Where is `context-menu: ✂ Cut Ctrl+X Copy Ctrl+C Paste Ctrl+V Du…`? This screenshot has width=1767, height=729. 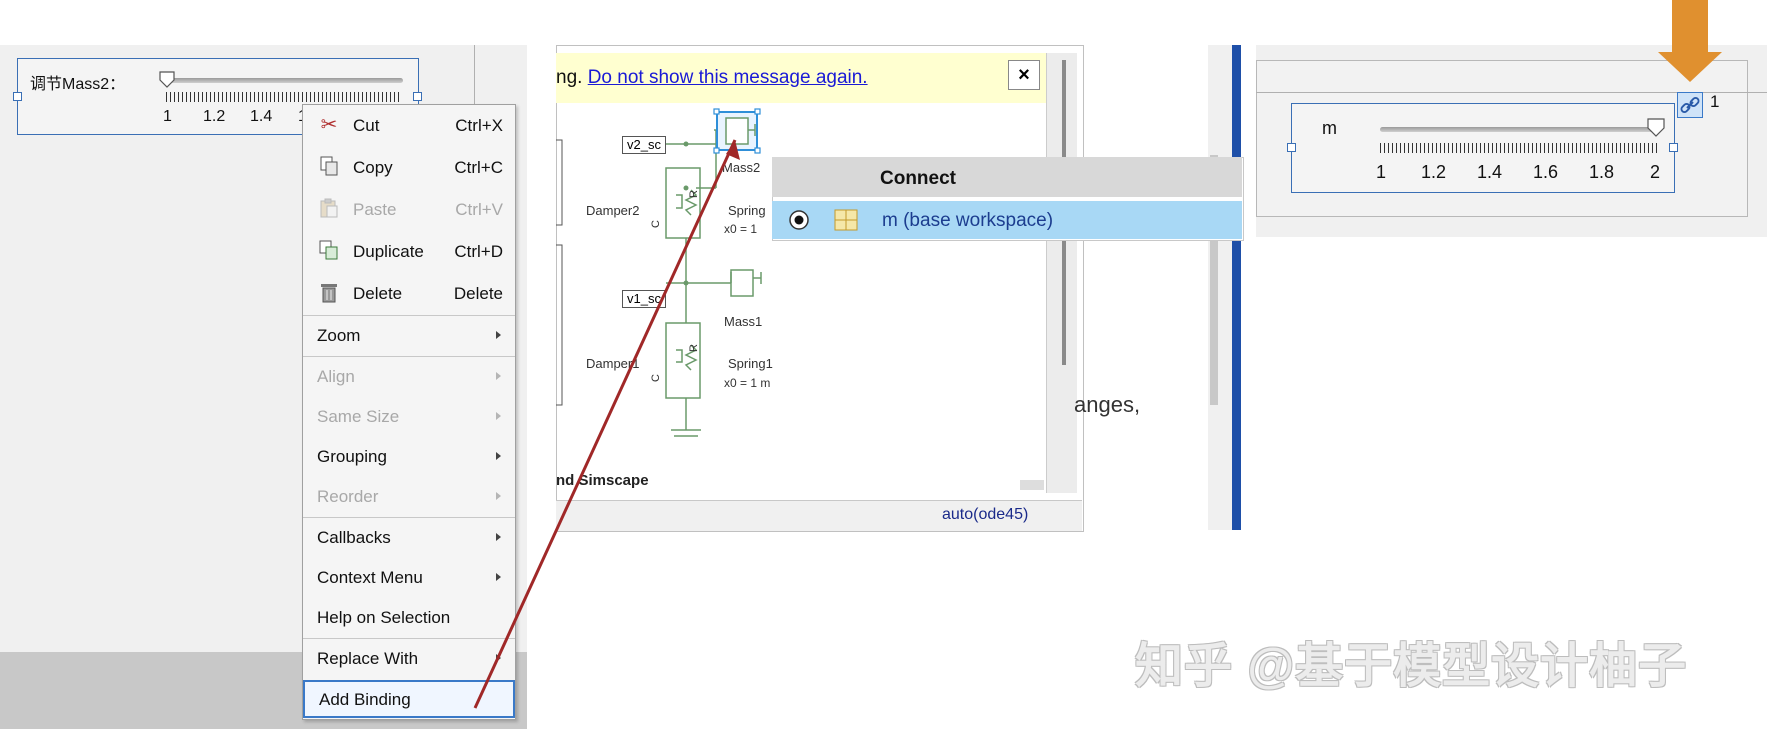
context-menu: ✂ Cut Ctrl+X Copy Ctrl+C Paste Ctrl+V Du… is located at coordinates (409, 412).